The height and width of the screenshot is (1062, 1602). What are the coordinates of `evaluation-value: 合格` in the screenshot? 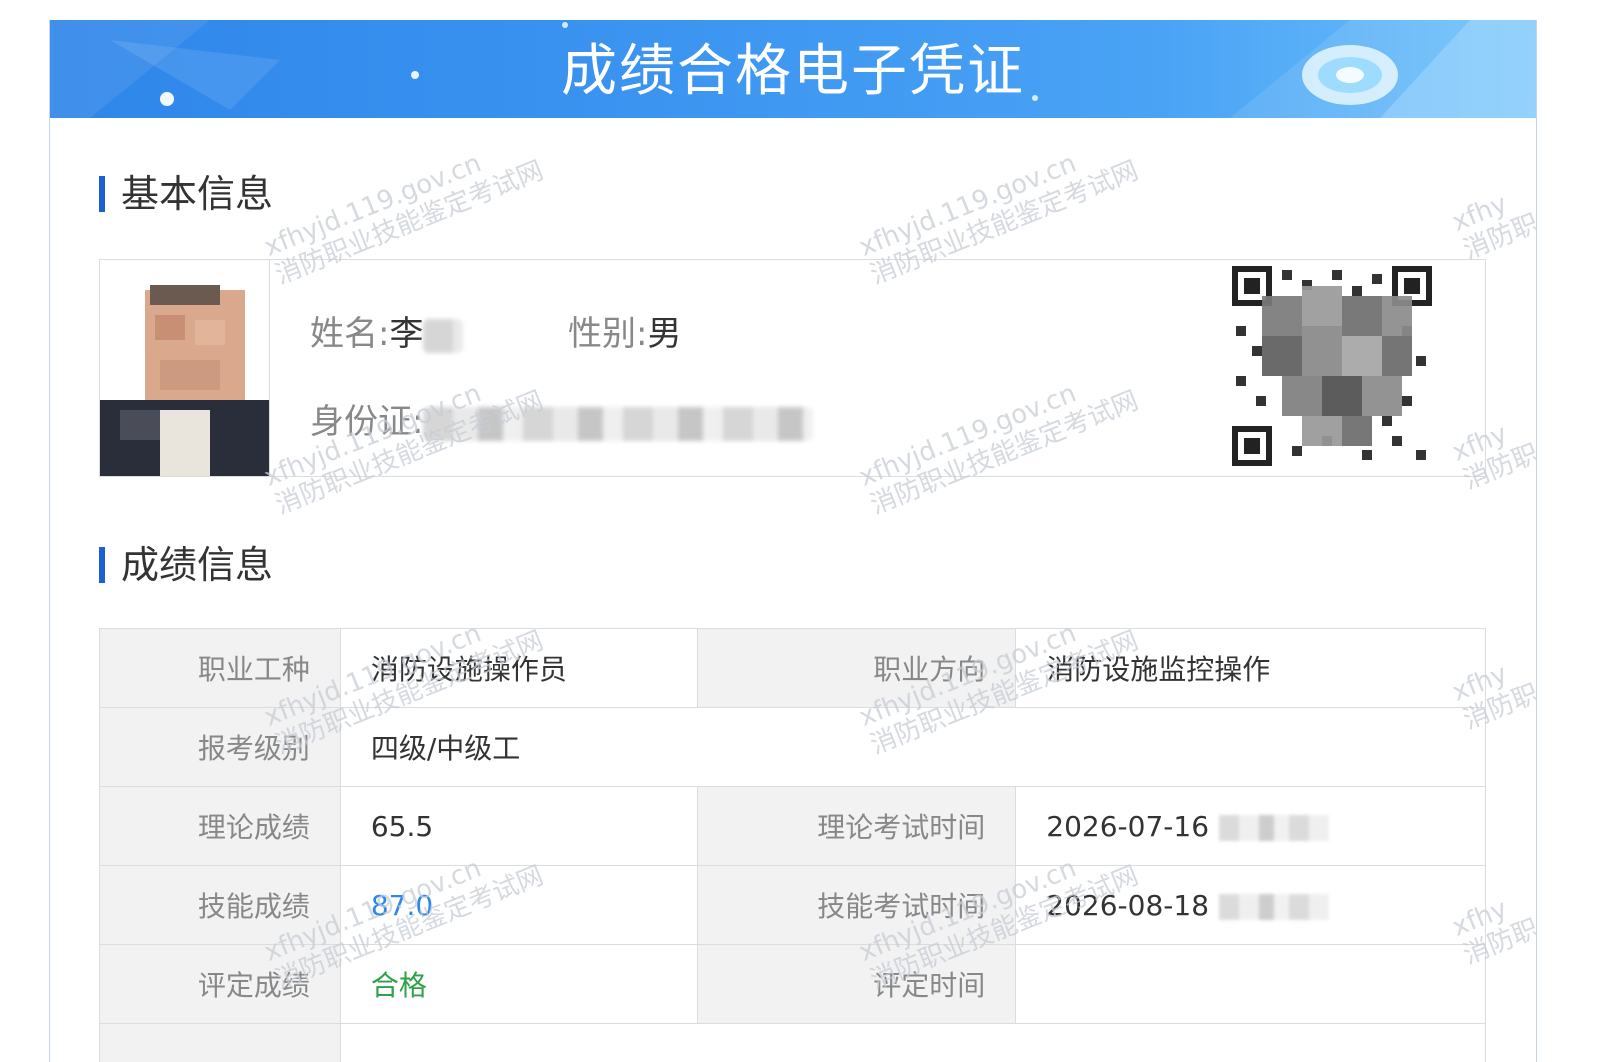 It's located at (518, 984).